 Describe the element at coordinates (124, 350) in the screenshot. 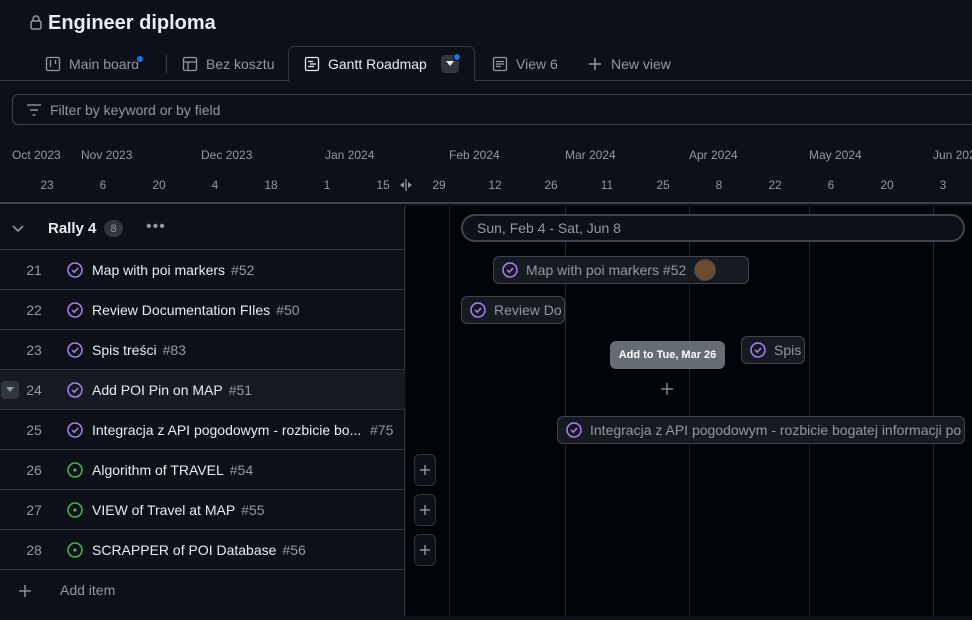

I see `issue-title: Spis treści` at that location.